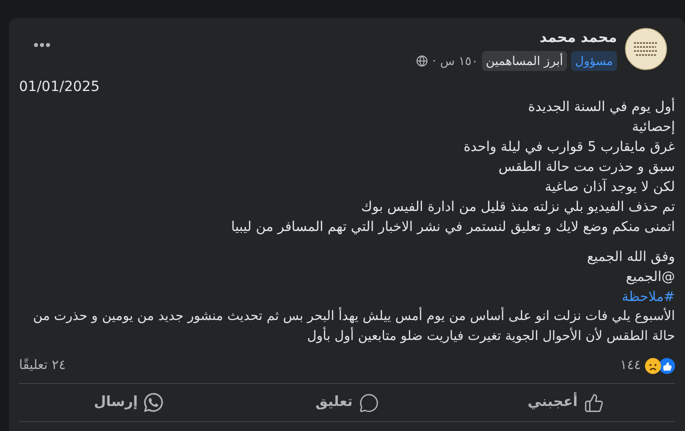 This screenshot has height=431, width=685. Describe the element at coordinates (667, 366) in the screenshot. I see `like-reaction-icon` at that location.